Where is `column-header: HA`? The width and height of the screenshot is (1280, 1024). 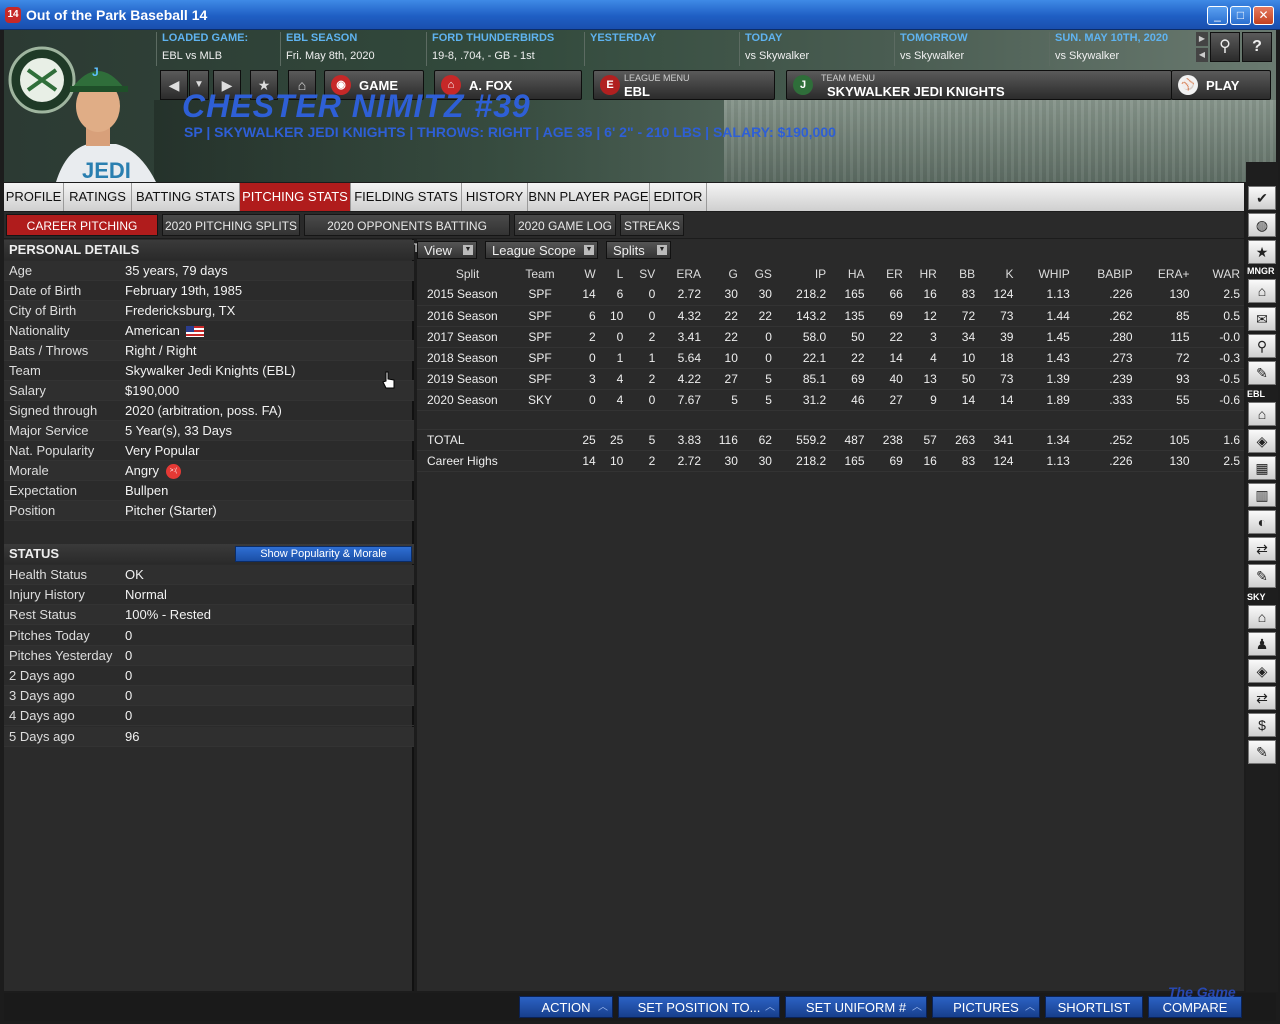 column-header: HA is located at coordinates (849, 273).